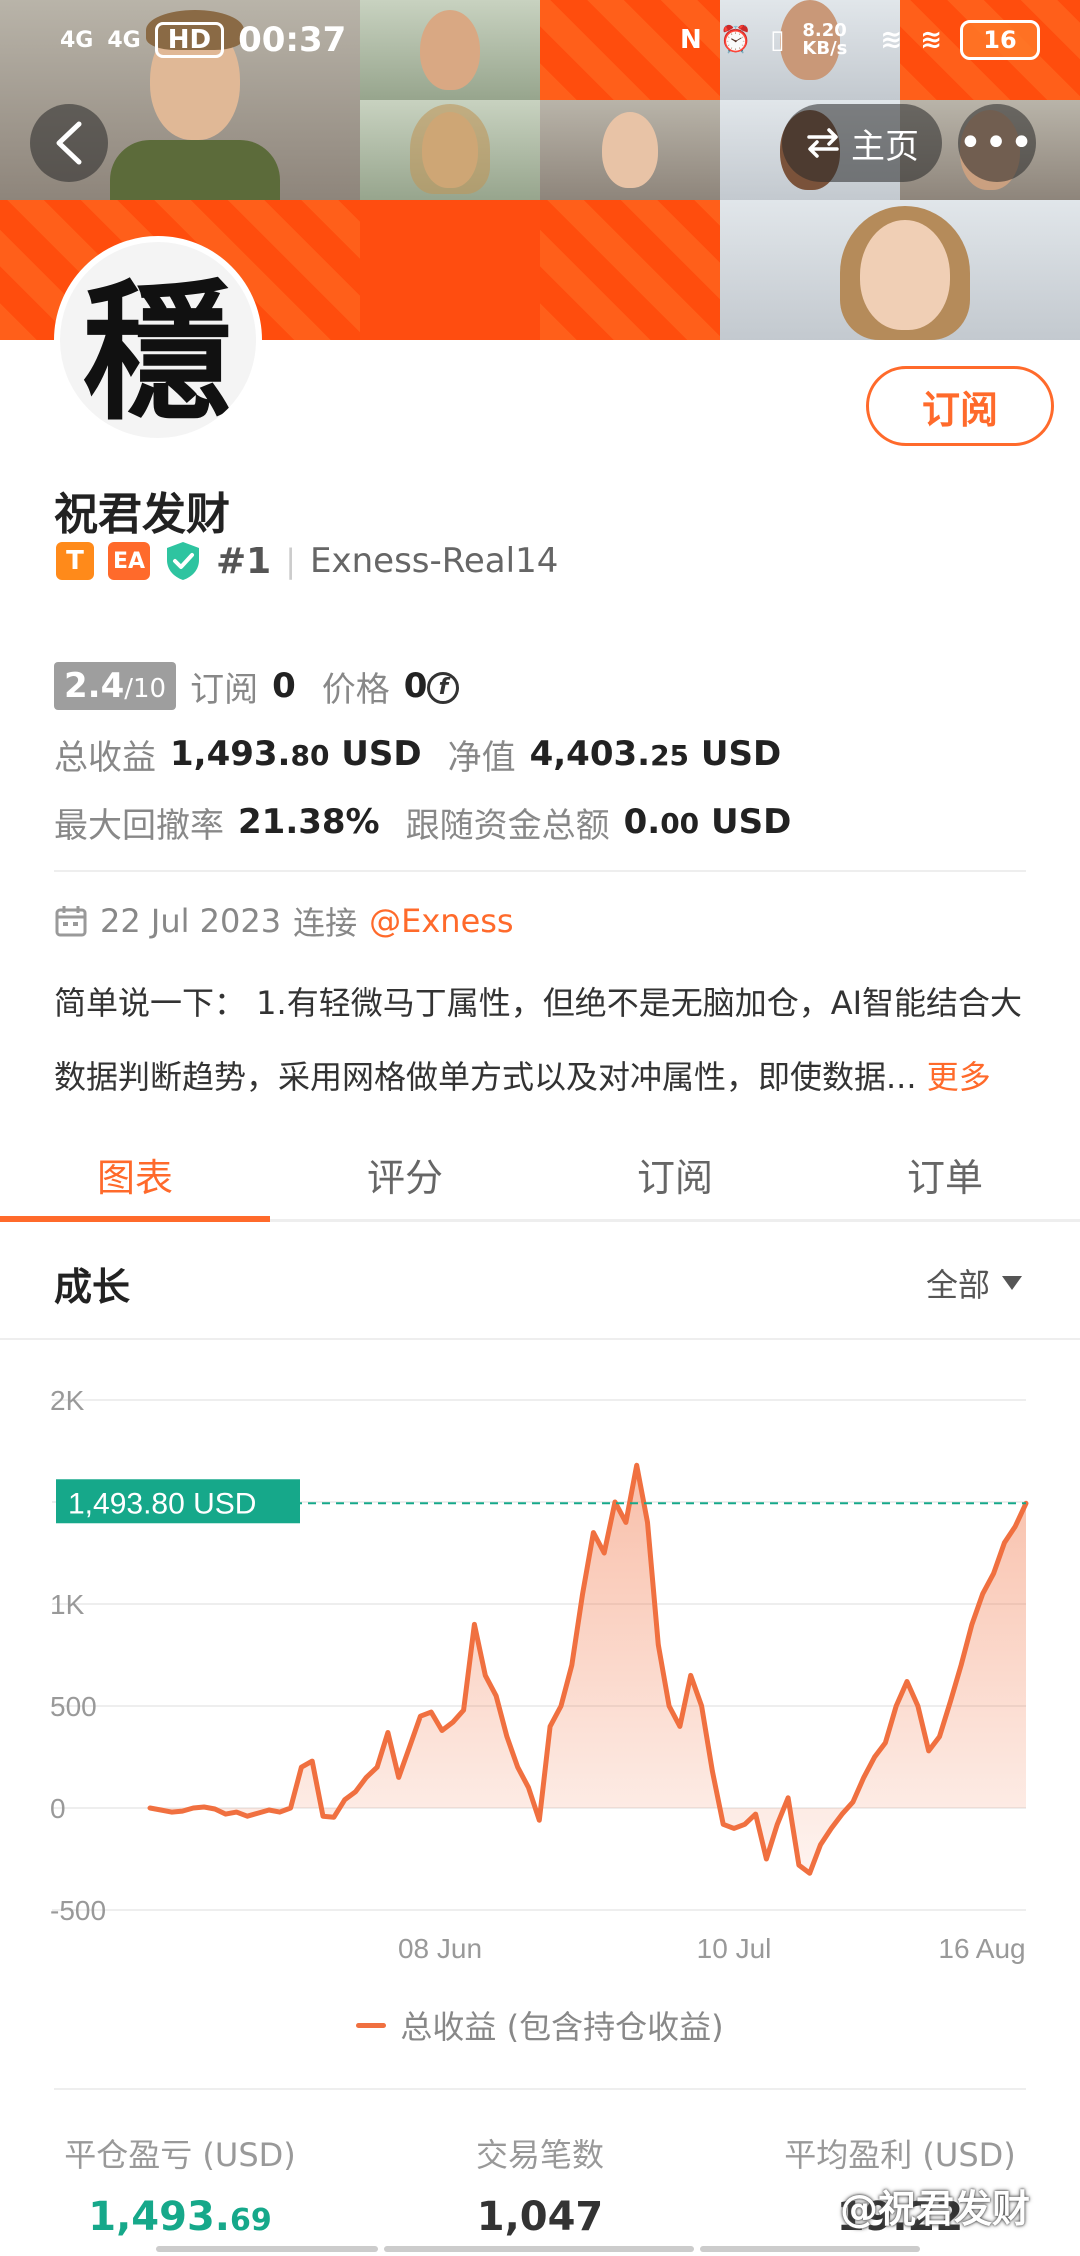 The width and height of the screenshot is (1080, 2256). Describe the element at coordinates (139, 825) in the screenshot. I see `drawdown-label: 最大回撤率` at that location.